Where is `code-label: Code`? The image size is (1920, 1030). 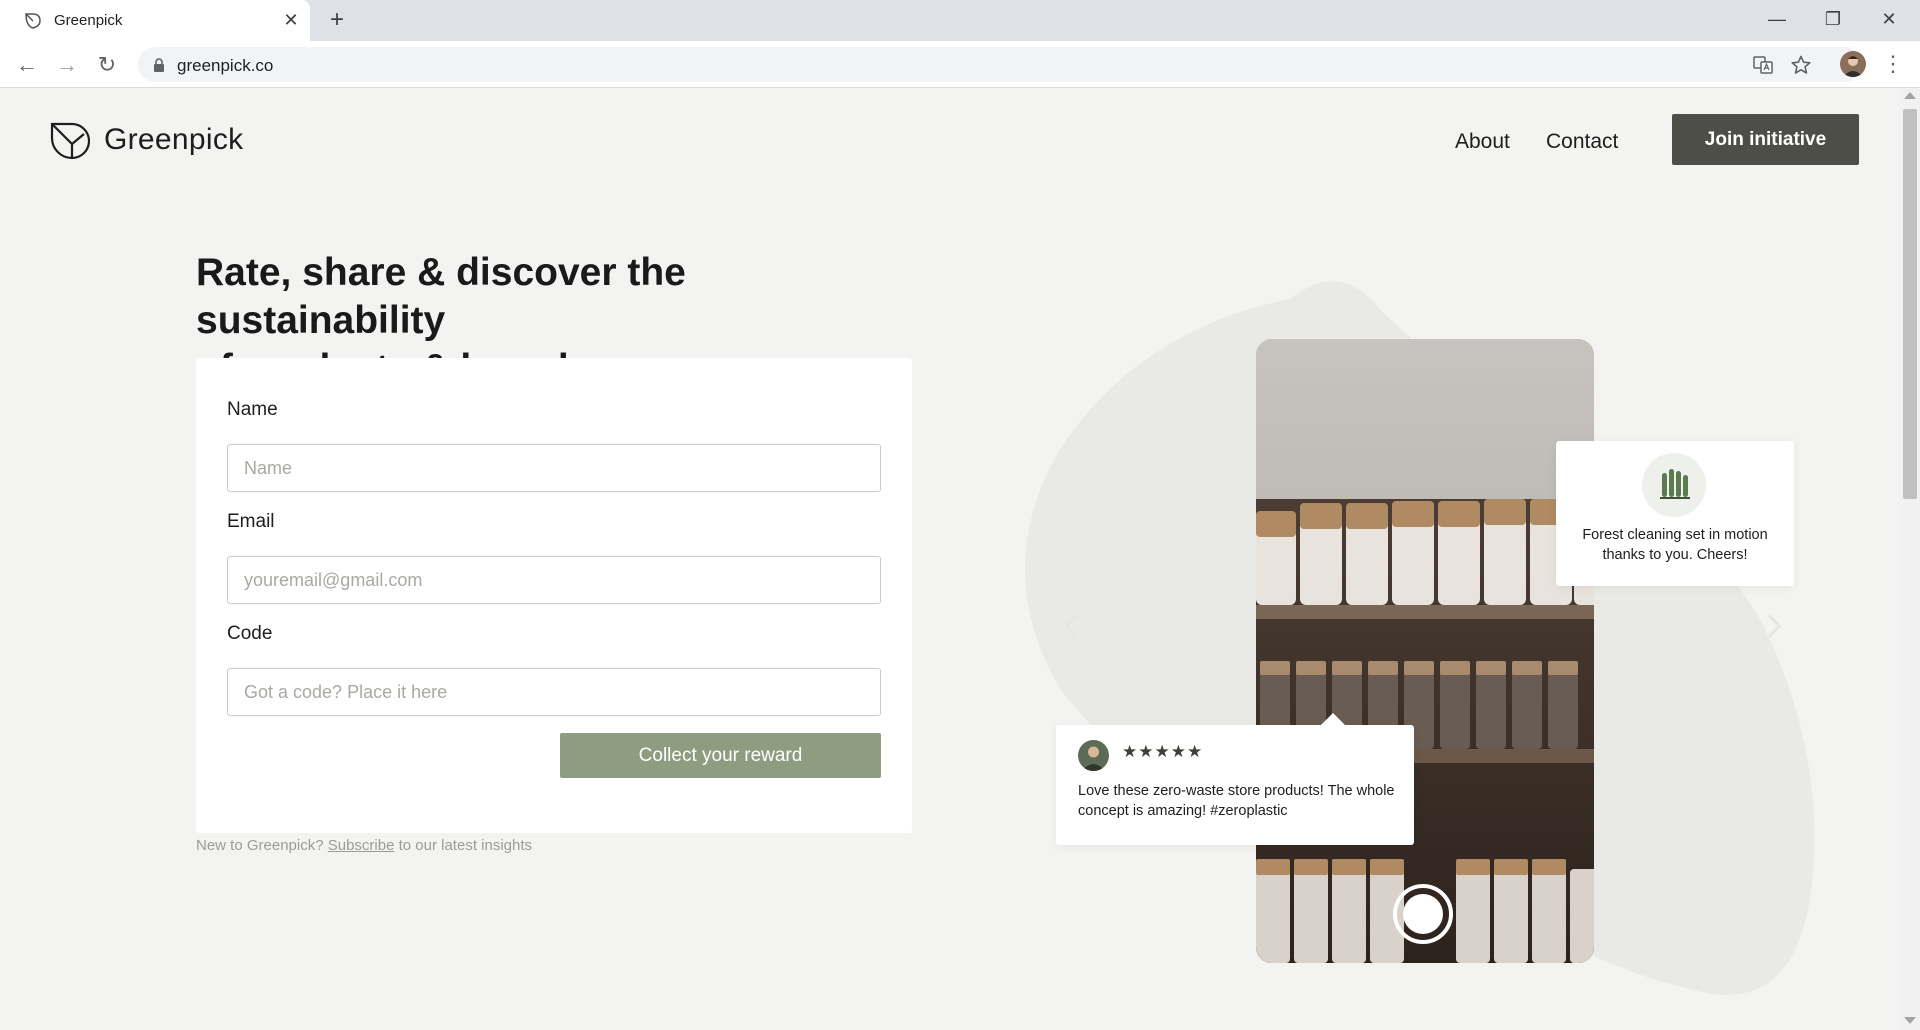
code-label: Code is located at coordinates (250, 633).